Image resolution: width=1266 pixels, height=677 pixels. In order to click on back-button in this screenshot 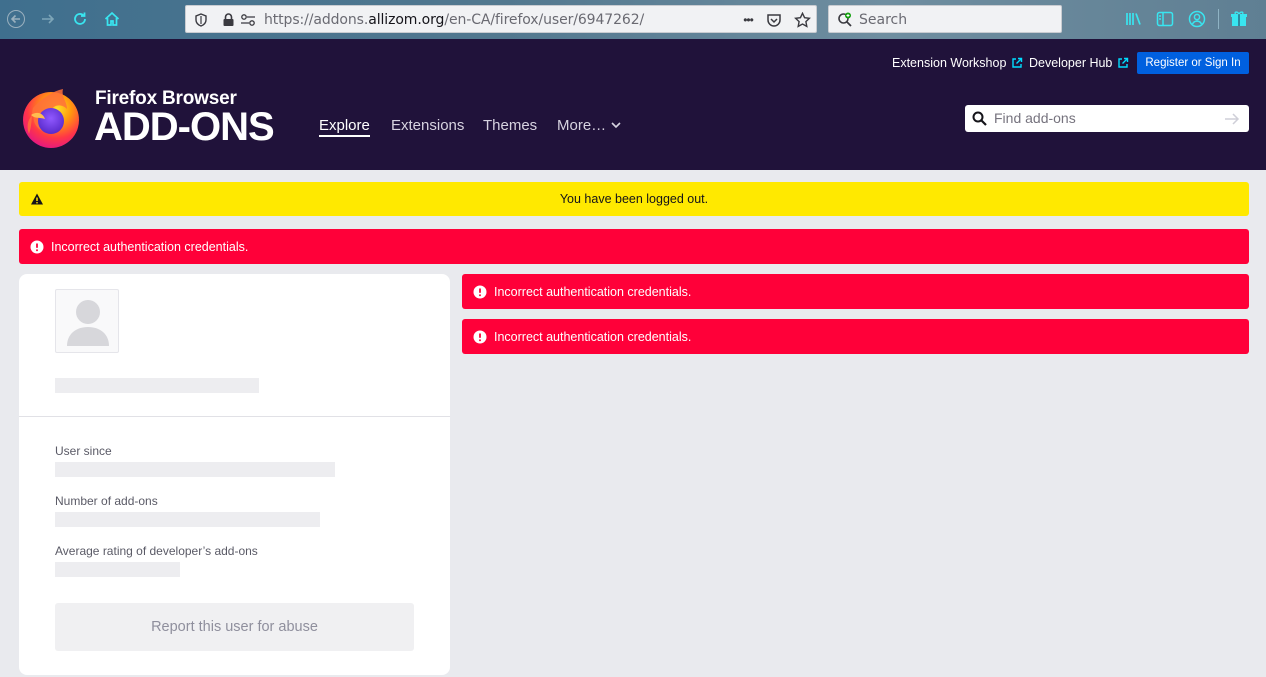, I will do `click(16, 19)`.